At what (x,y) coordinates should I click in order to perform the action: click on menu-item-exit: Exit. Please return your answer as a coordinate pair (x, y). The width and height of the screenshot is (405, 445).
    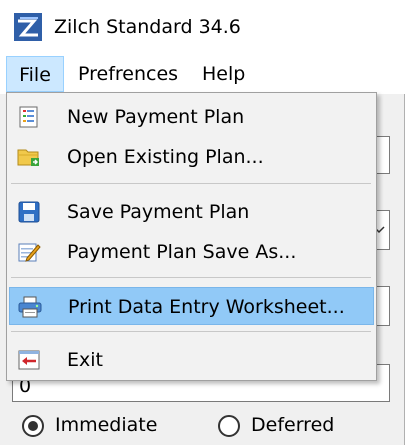
    Looking at the image, I should click on (191, 360).